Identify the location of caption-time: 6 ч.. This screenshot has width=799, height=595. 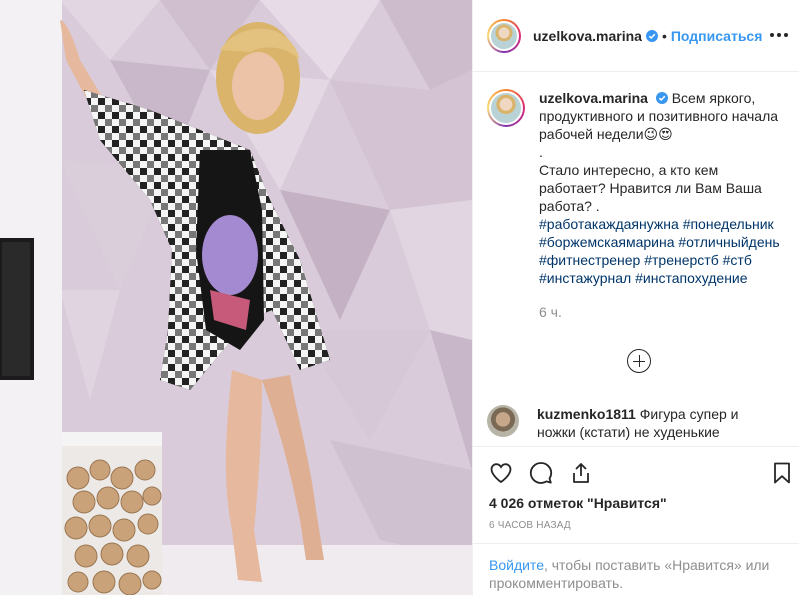
(550, 312).